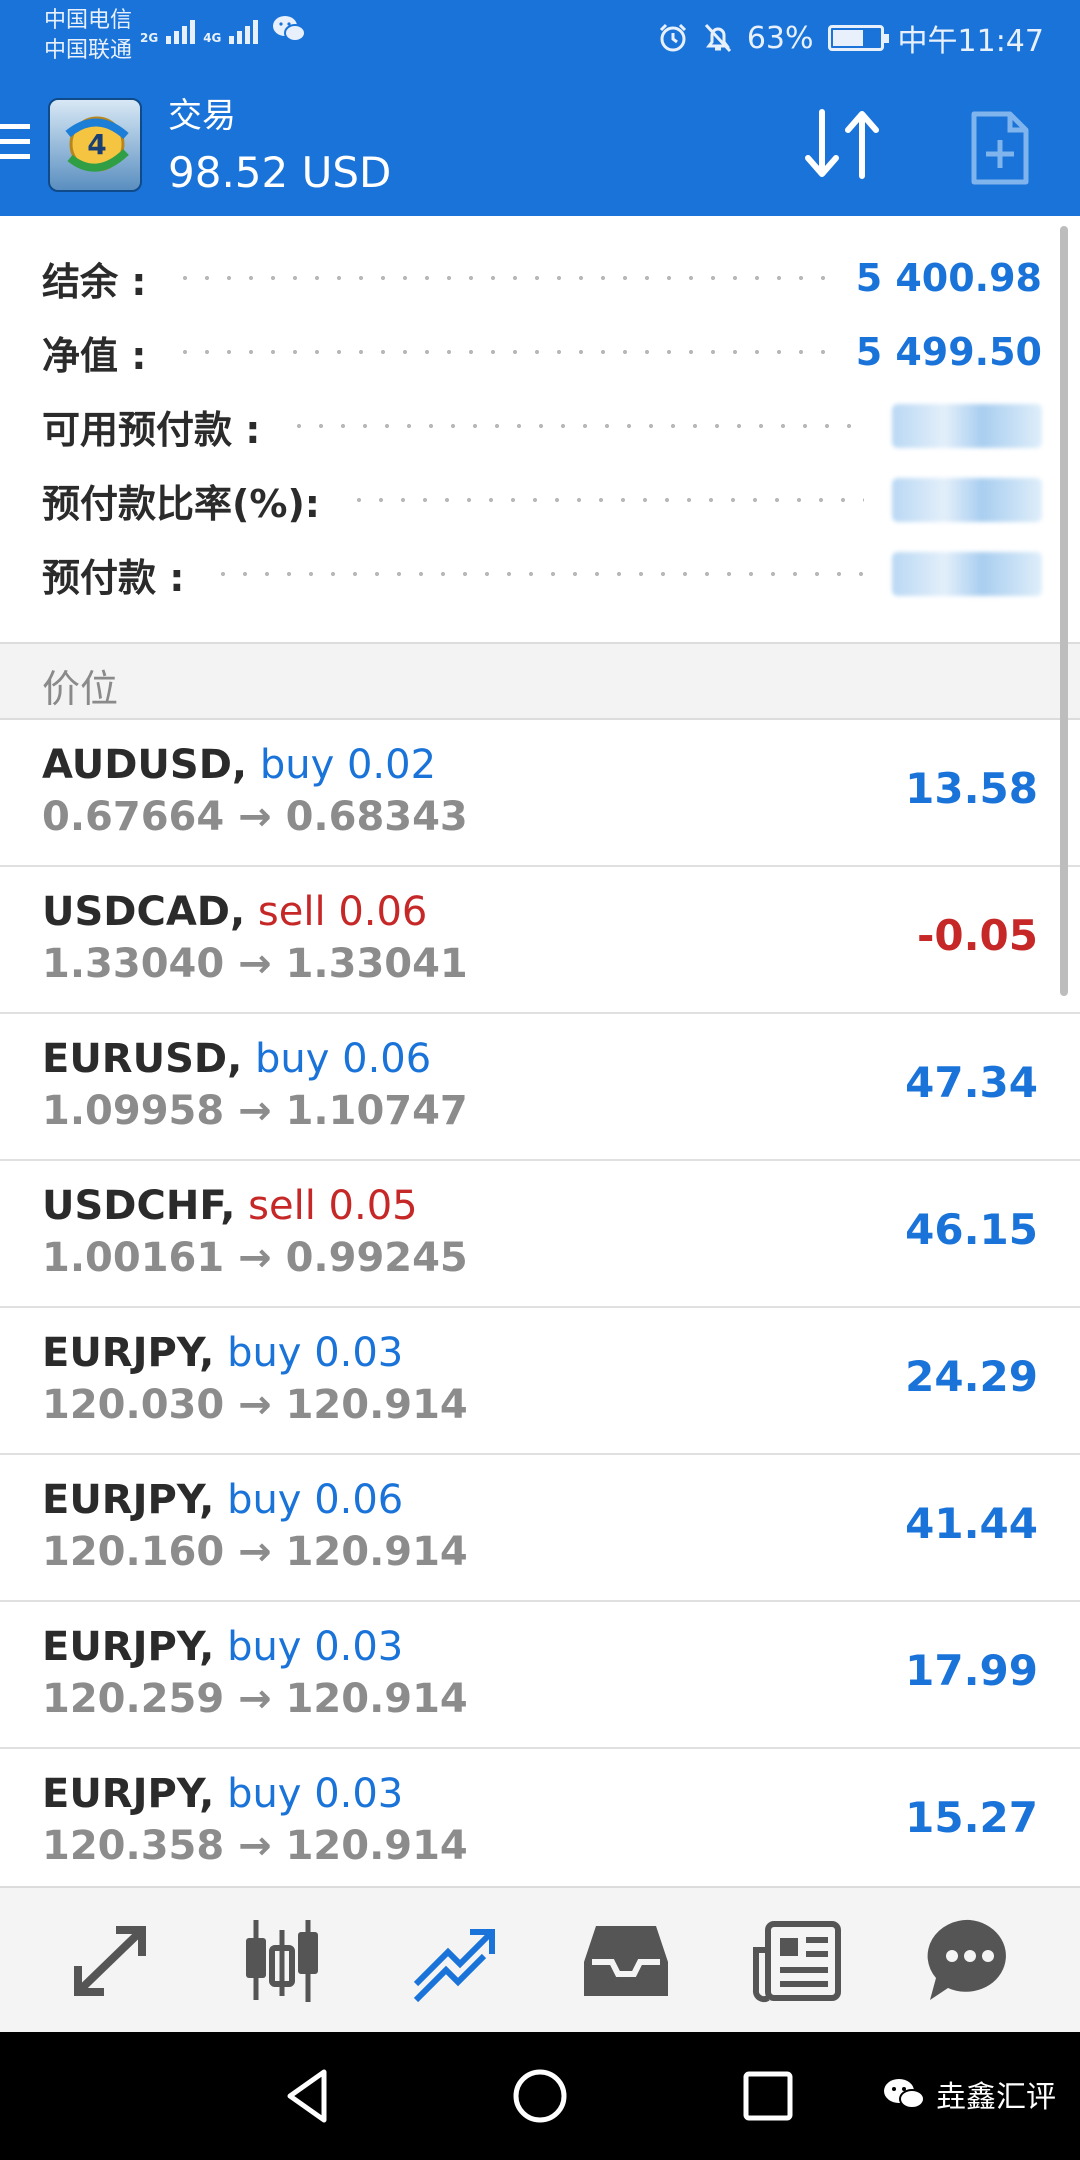 This screenshot has width=1080, height=2160. What do you see at coordinates (80, 689) in the screenshot?
I see `section-title: 价位` at bounding box center [80, 689].